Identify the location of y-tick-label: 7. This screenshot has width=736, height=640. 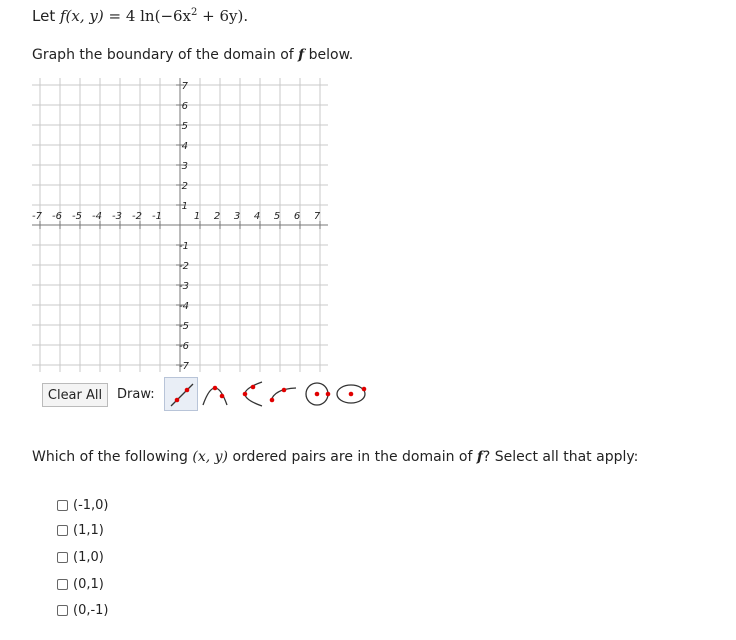
(185, 86).